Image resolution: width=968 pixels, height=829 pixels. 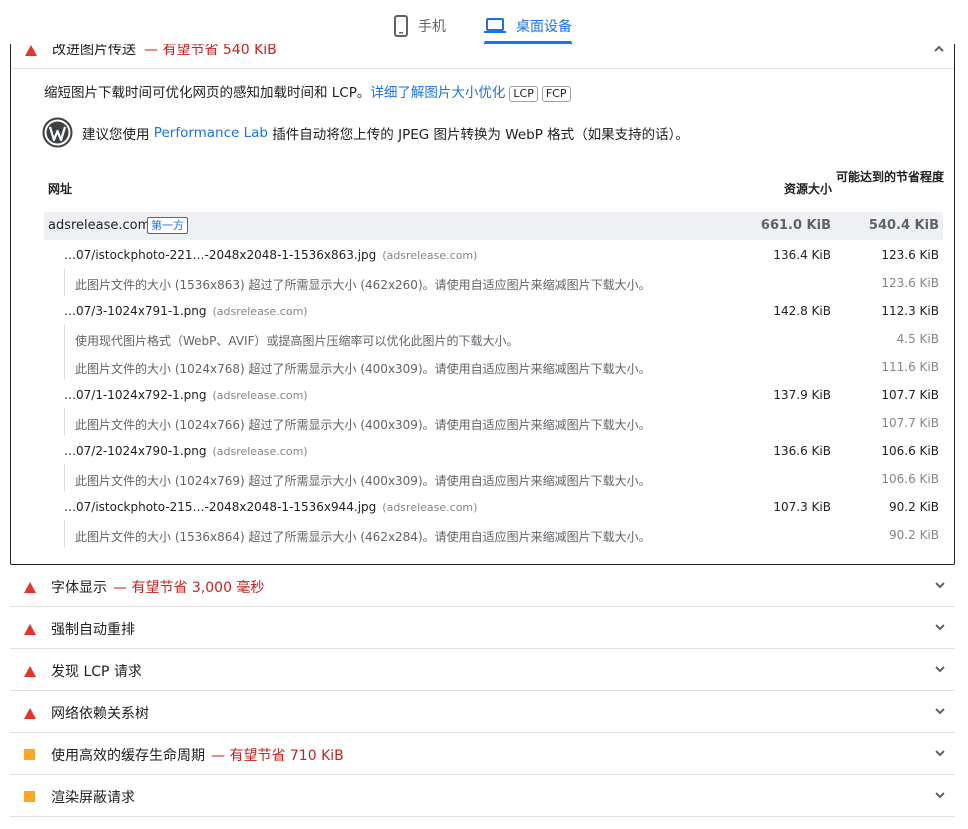 I want to click on audit-item-cache-lifetime: 使用高效的缓存生命周期 — 有望节省 710 KiB, so click(x=482, y=754).